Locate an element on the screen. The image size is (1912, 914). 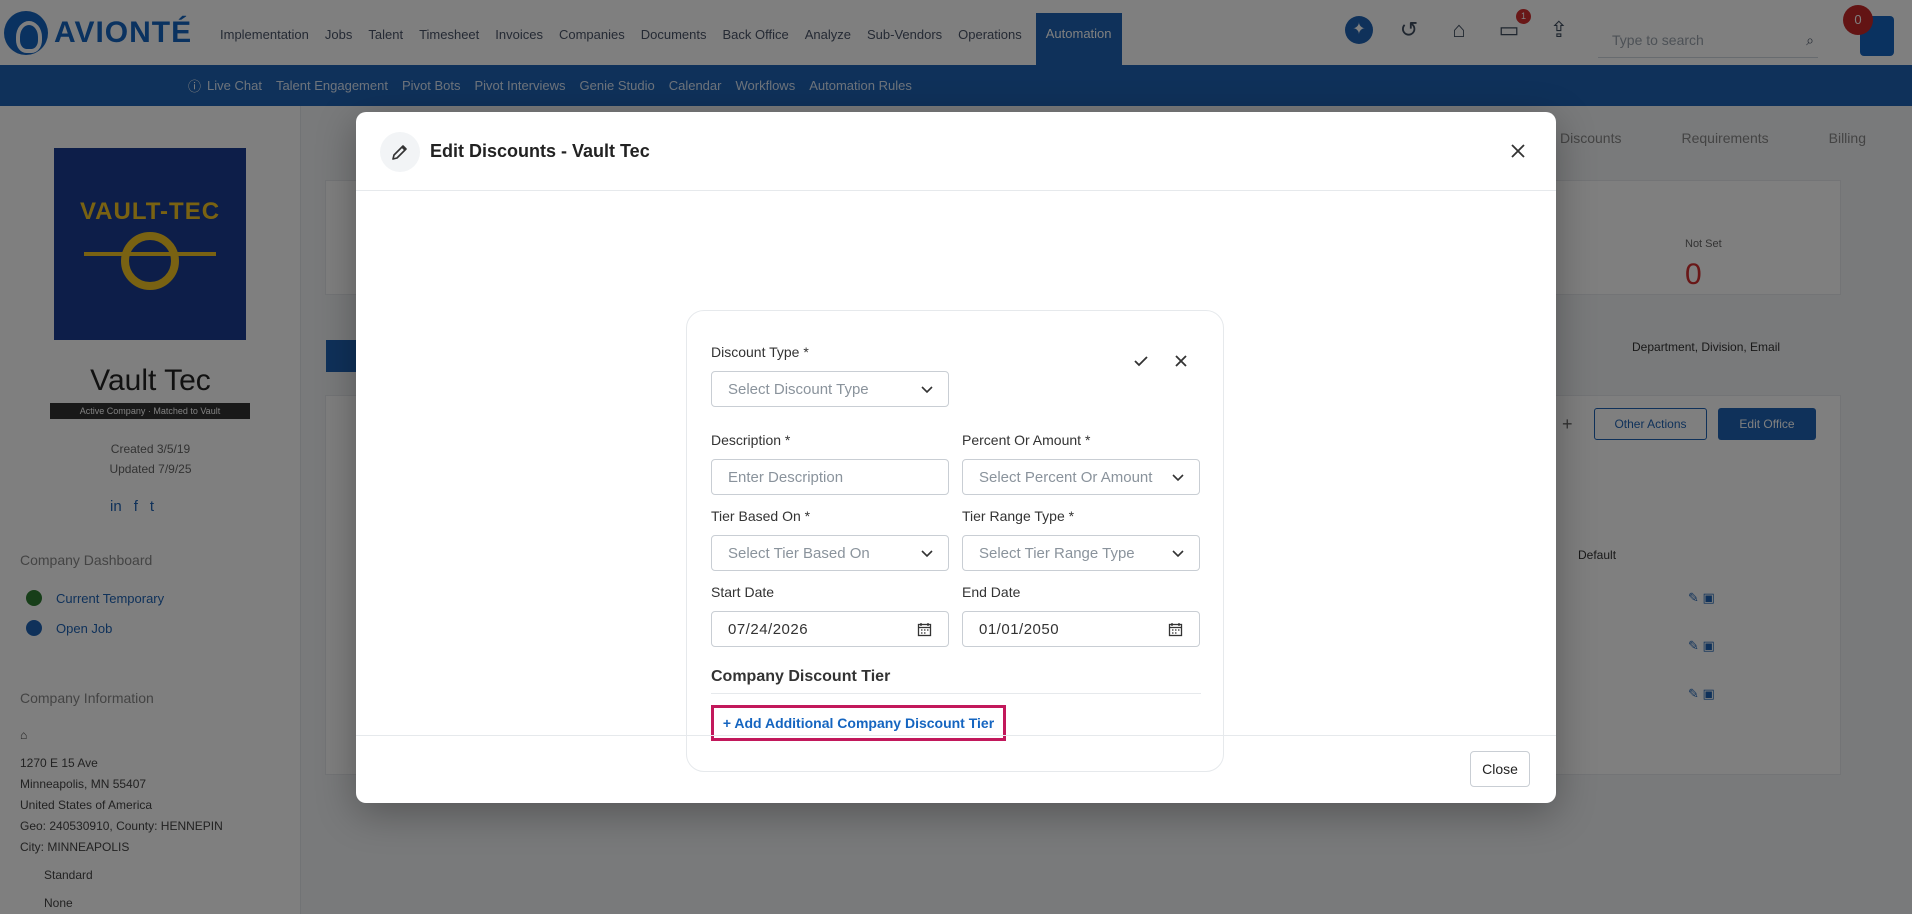
end-date-input: 01/01/2050 is located at coordinates (1081, 629).